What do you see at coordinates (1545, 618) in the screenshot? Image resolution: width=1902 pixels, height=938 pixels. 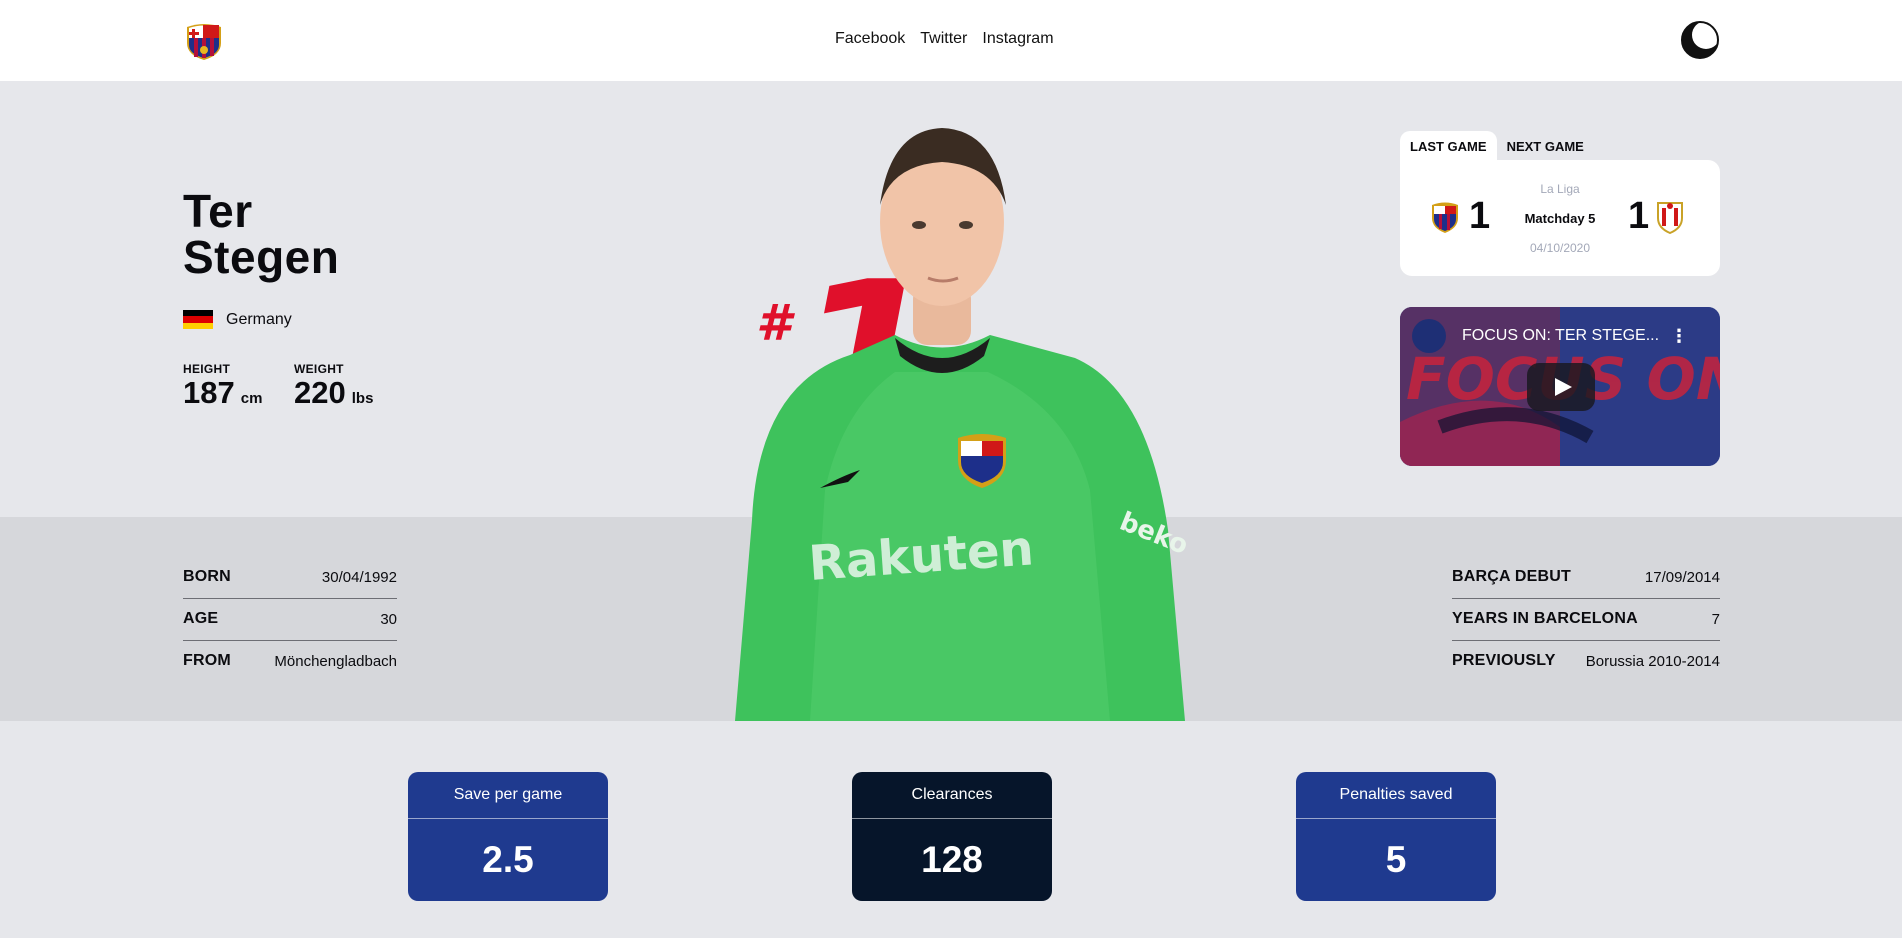 I see `years-label: YEARS IN BARCELONA` at bounding box center [1545, 618].